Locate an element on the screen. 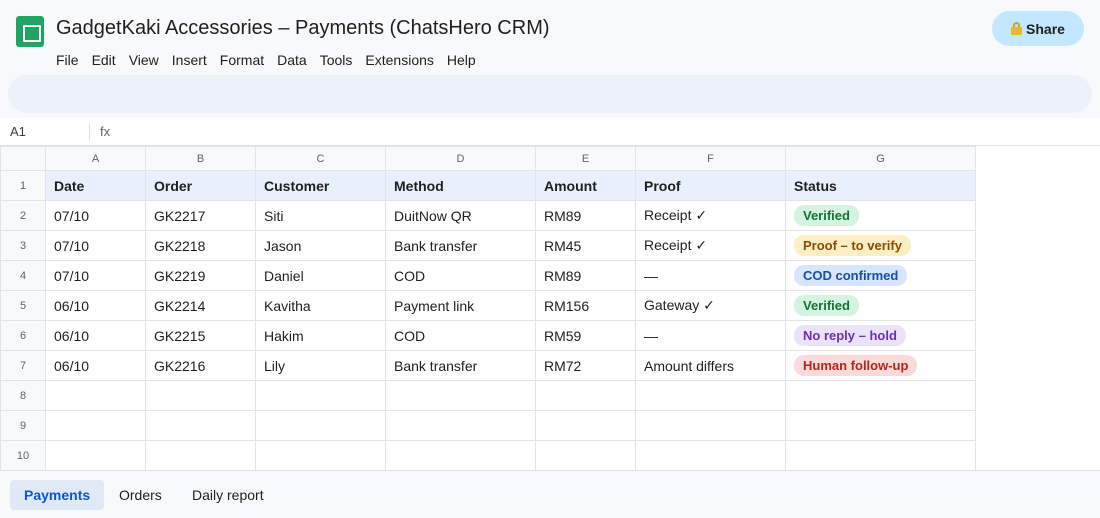 Image resolution: width=1100 pixels, height=518 pixels. header-cell-customer: Customer is located at coordinates (320, 185).